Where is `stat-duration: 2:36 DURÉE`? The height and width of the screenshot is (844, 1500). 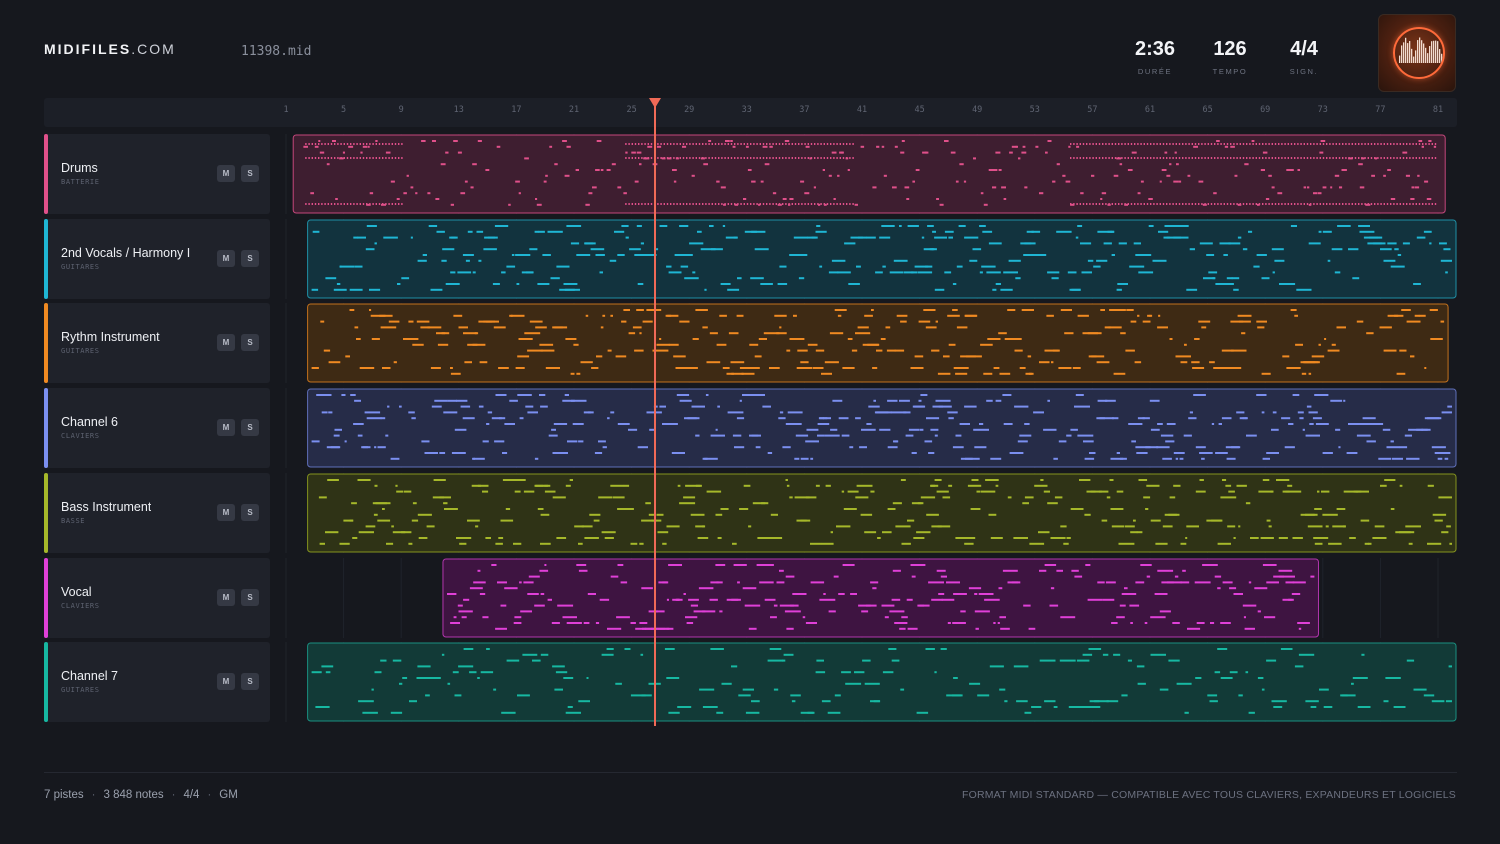
stat-duration: 2:36 DURÉE is located at coordinates (1155, 57).